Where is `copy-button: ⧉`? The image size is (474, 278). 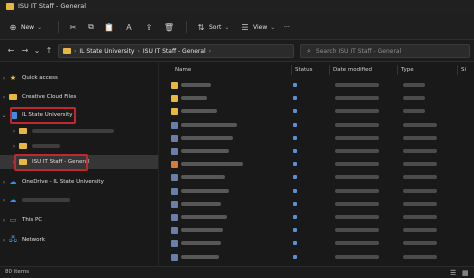
copy-button: ⧉ is located at coordinates (91, 27).